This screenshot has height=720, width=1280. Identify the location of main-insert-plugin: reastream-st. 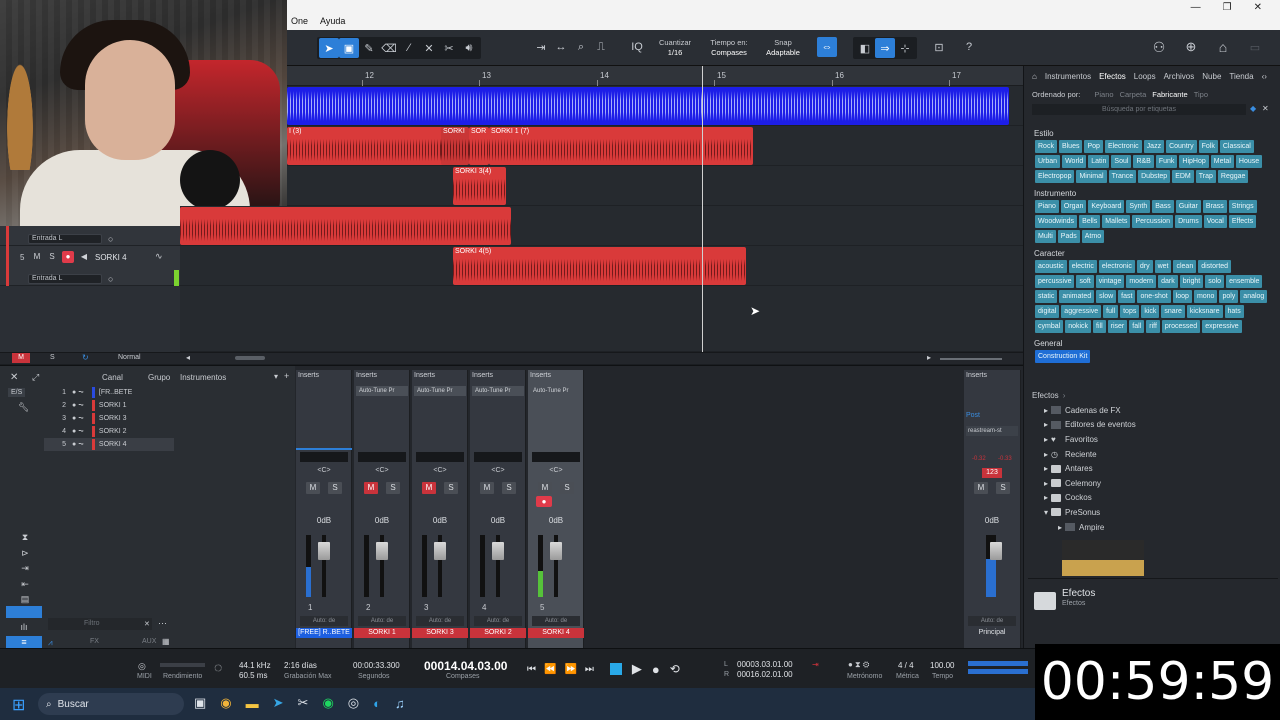
(992, 431).